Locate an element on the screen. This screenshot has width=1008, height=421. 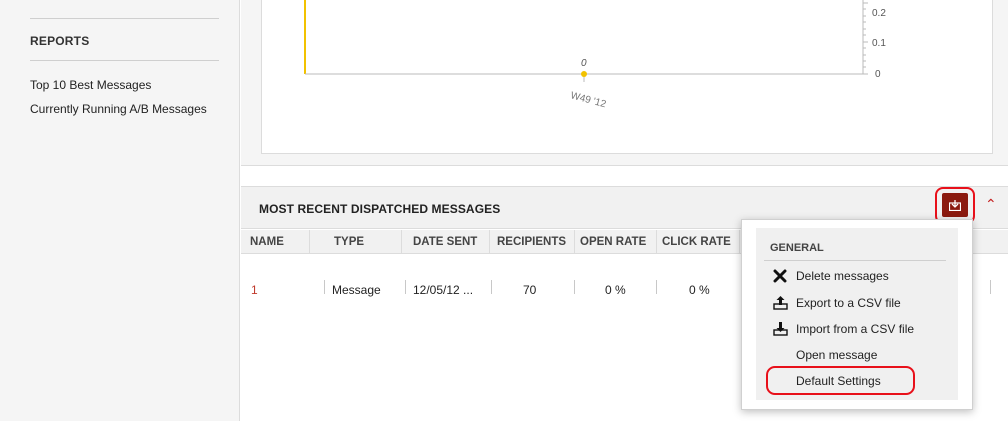
table-cell-open-rate: 0 % is located at coordinates (615, 290).